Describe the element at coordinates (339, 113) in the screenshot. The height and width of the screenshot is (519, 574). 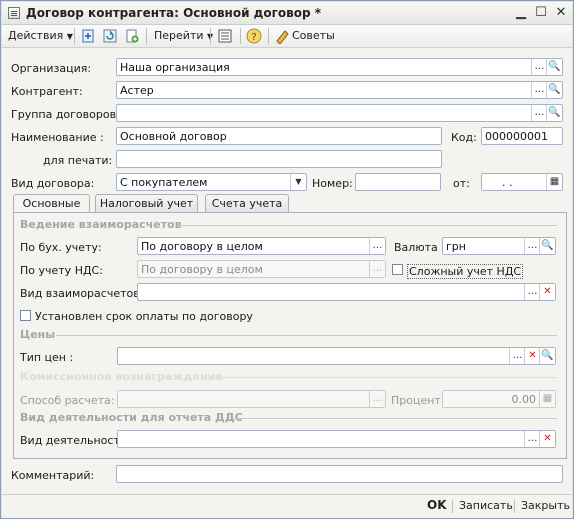
I see `contract-group-field: … 🔍` at that location.